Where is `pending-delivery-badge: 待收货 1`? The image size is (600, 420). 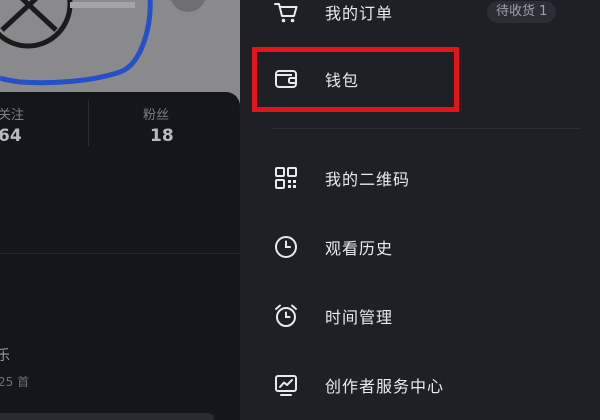
pending-delivery-badge: 待收货 1 is located at coordinates (522, 12).